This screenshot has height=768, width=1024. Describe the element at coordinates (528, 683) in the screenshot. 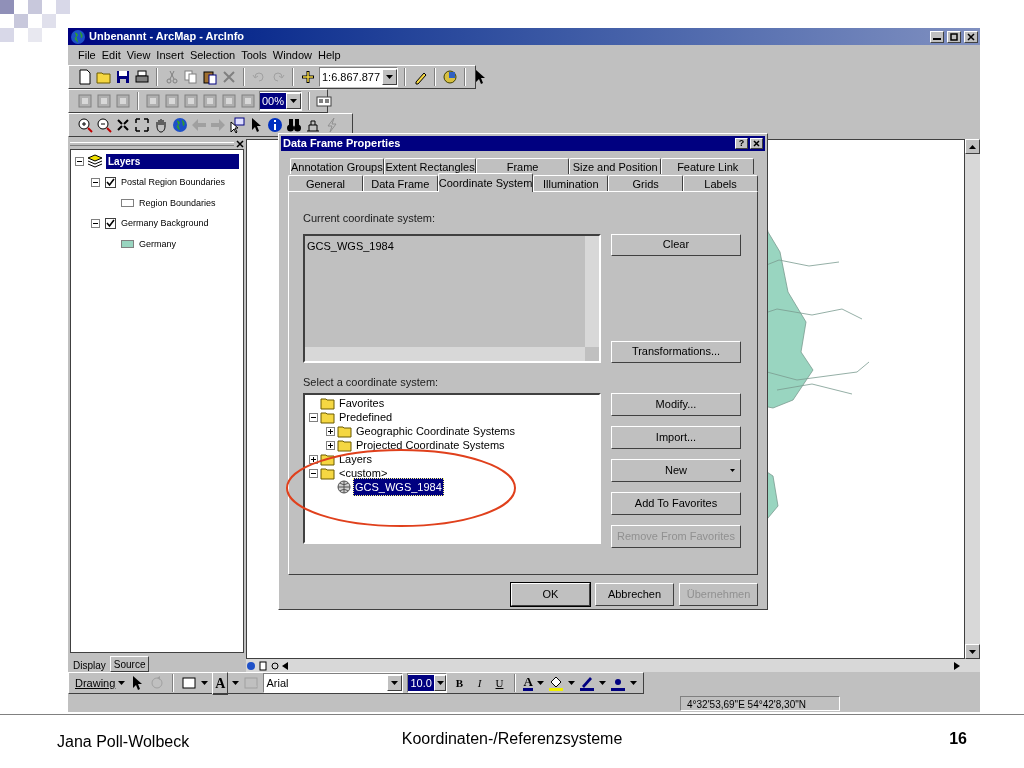

I see `font-color-button: A` at that location.